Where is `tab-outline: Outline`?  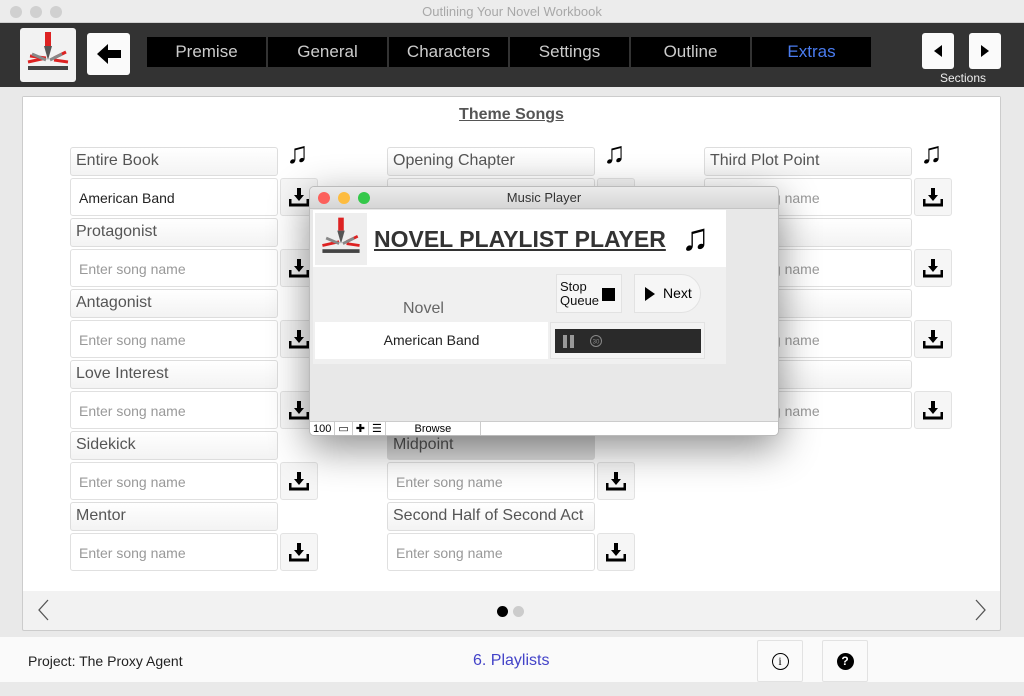
tab-outline: Outline is located at coordinates (690, 52).